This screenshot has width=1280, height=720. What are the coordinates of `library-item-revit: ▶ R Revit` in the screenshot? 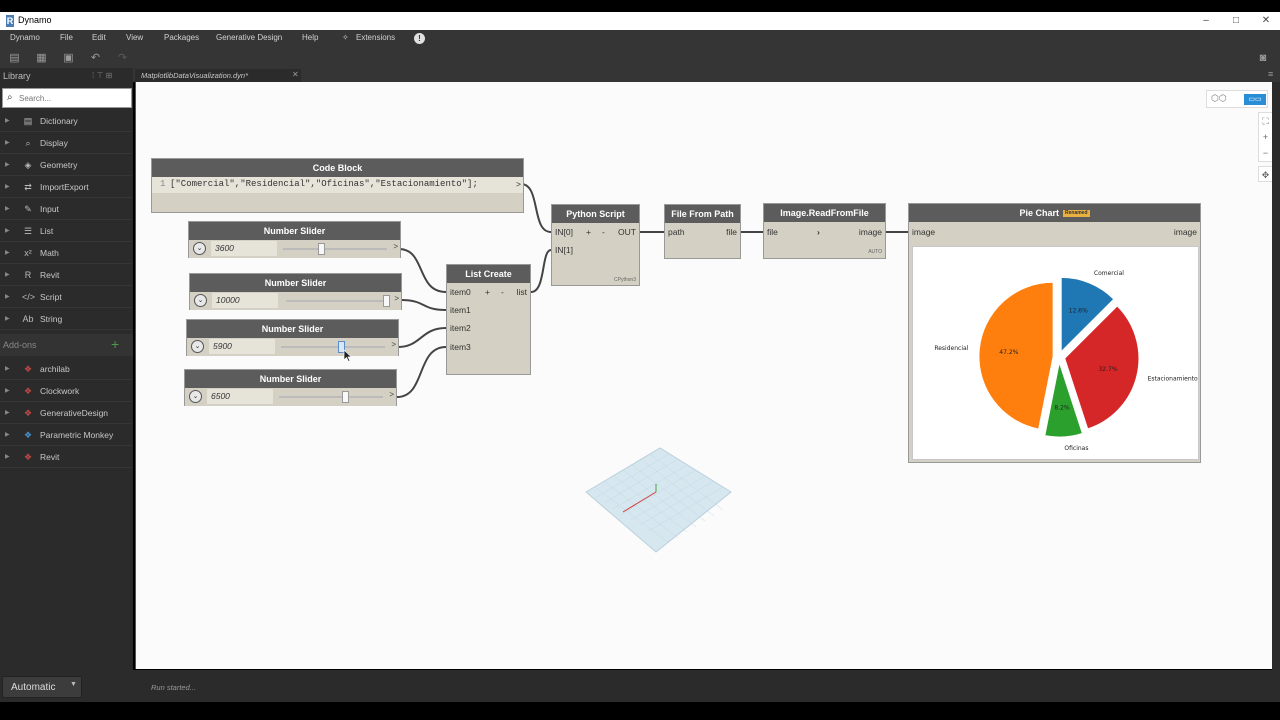 It's located at (66, 275).